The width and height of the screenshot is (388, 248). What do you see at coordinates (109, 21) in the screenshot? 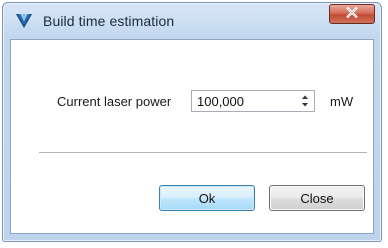
I see `dialog-title: Build time estimation` at bounding box center [109, 21].